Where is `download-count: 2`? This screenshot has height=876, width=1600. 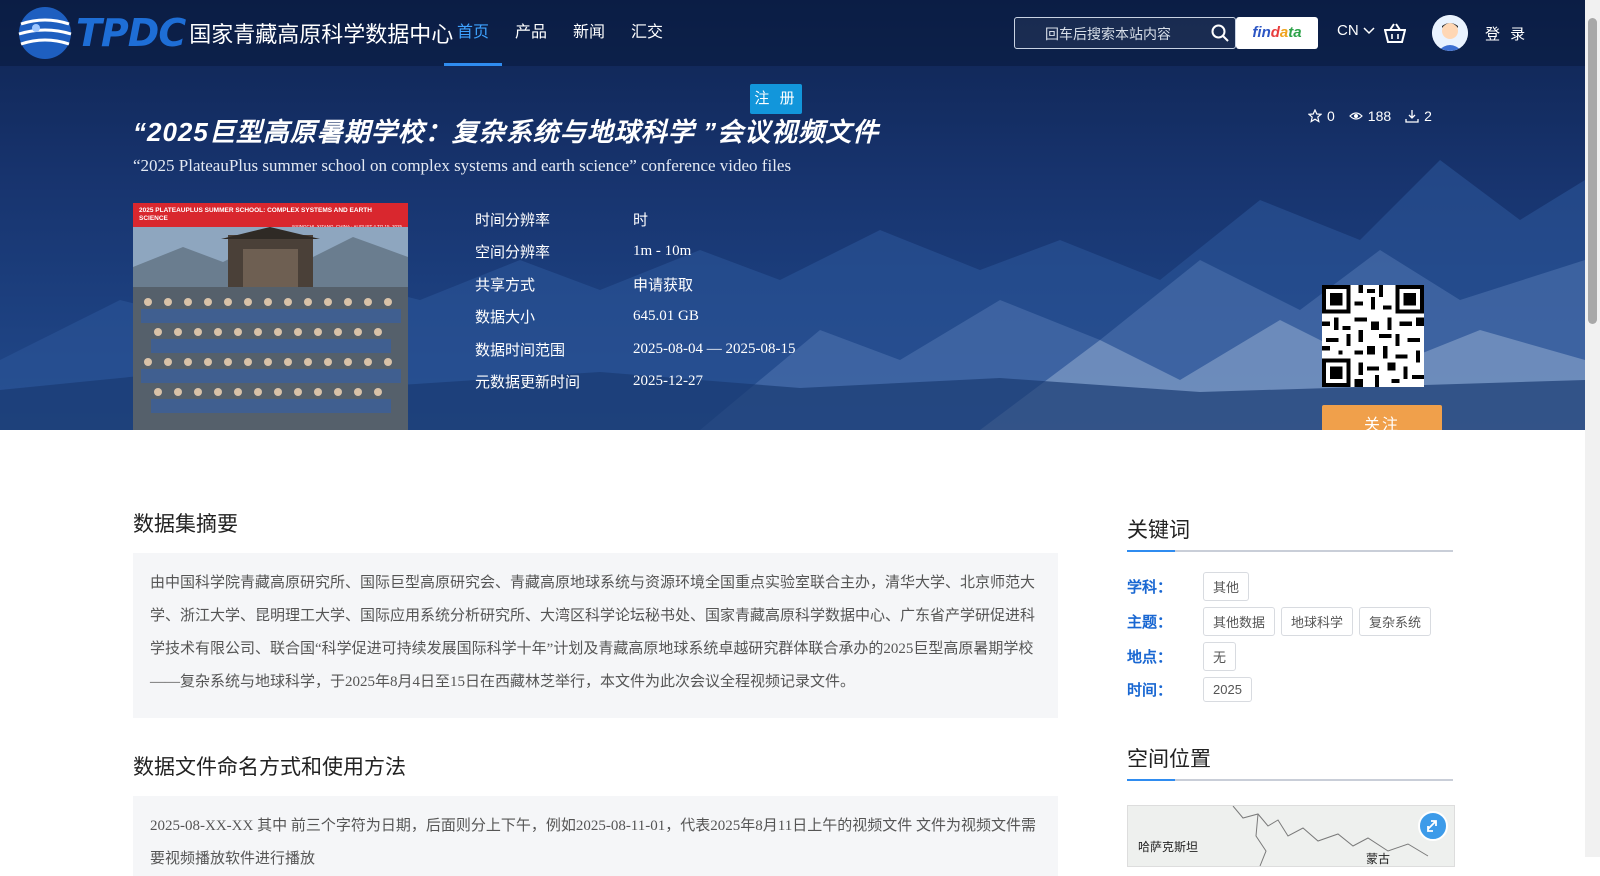 download-count: 2 is located at coordinates (1418, 116).